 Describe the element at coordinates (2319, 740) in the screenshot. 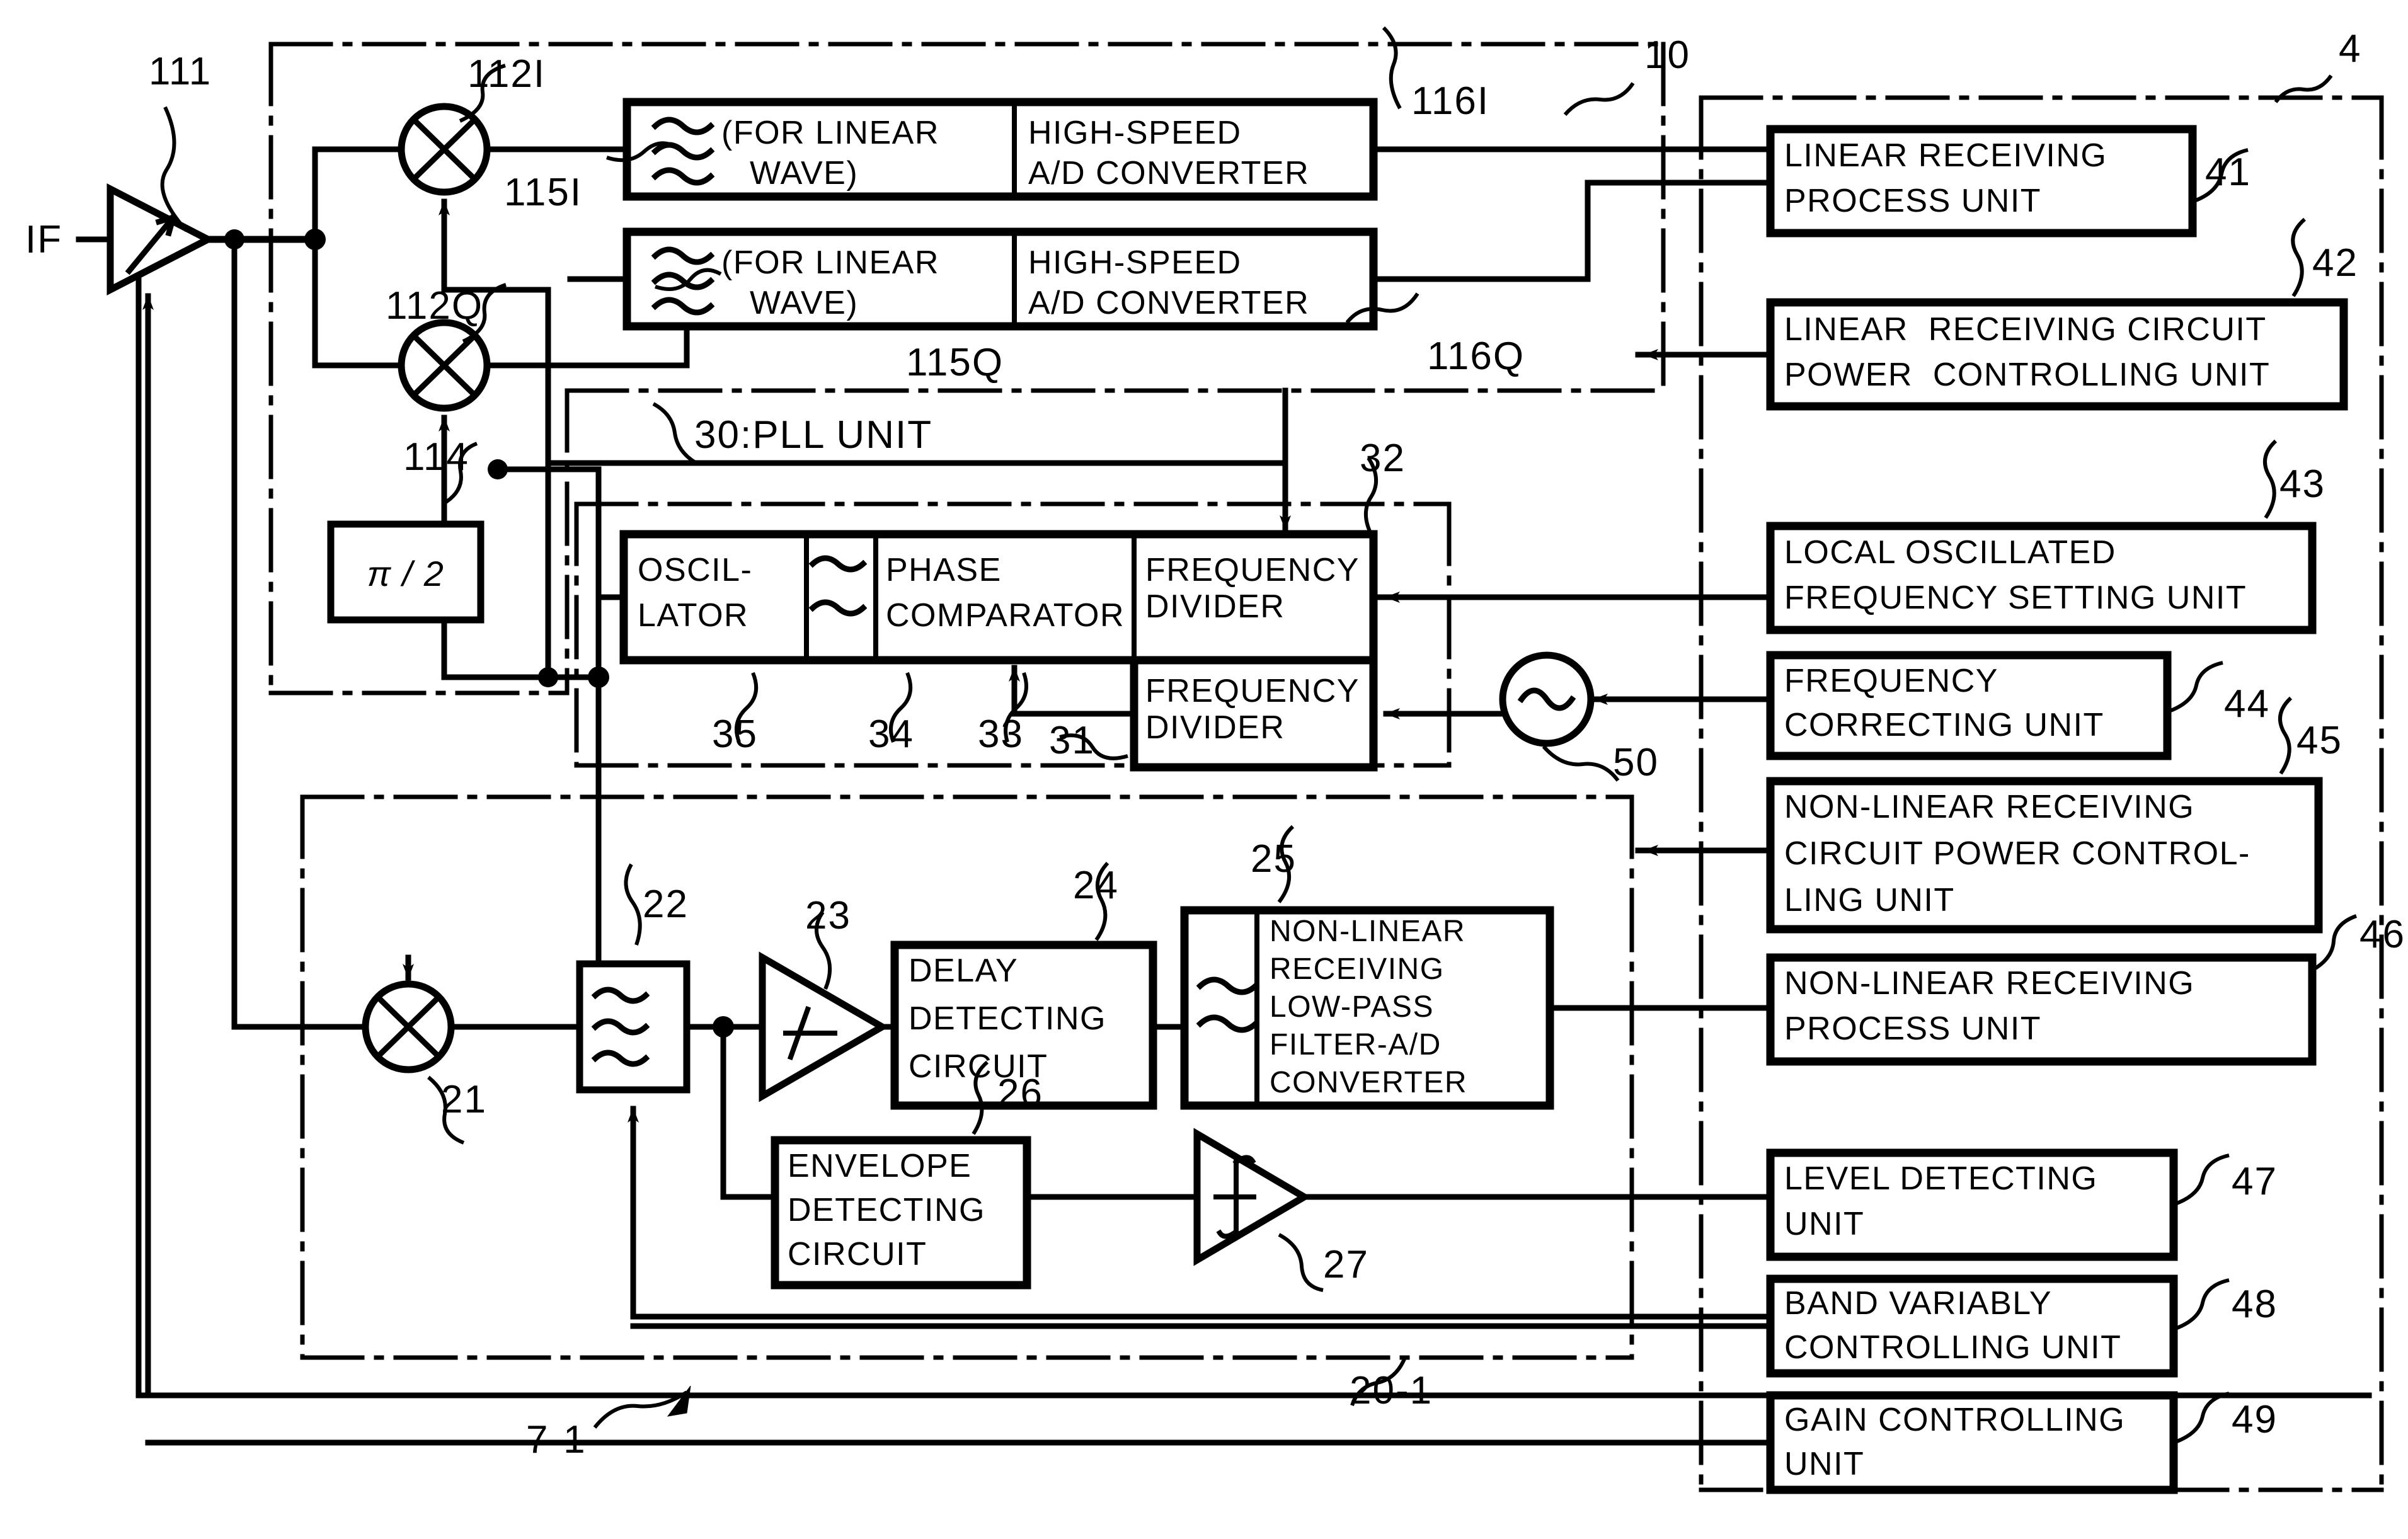

I see `ref-45: 45` at that location.